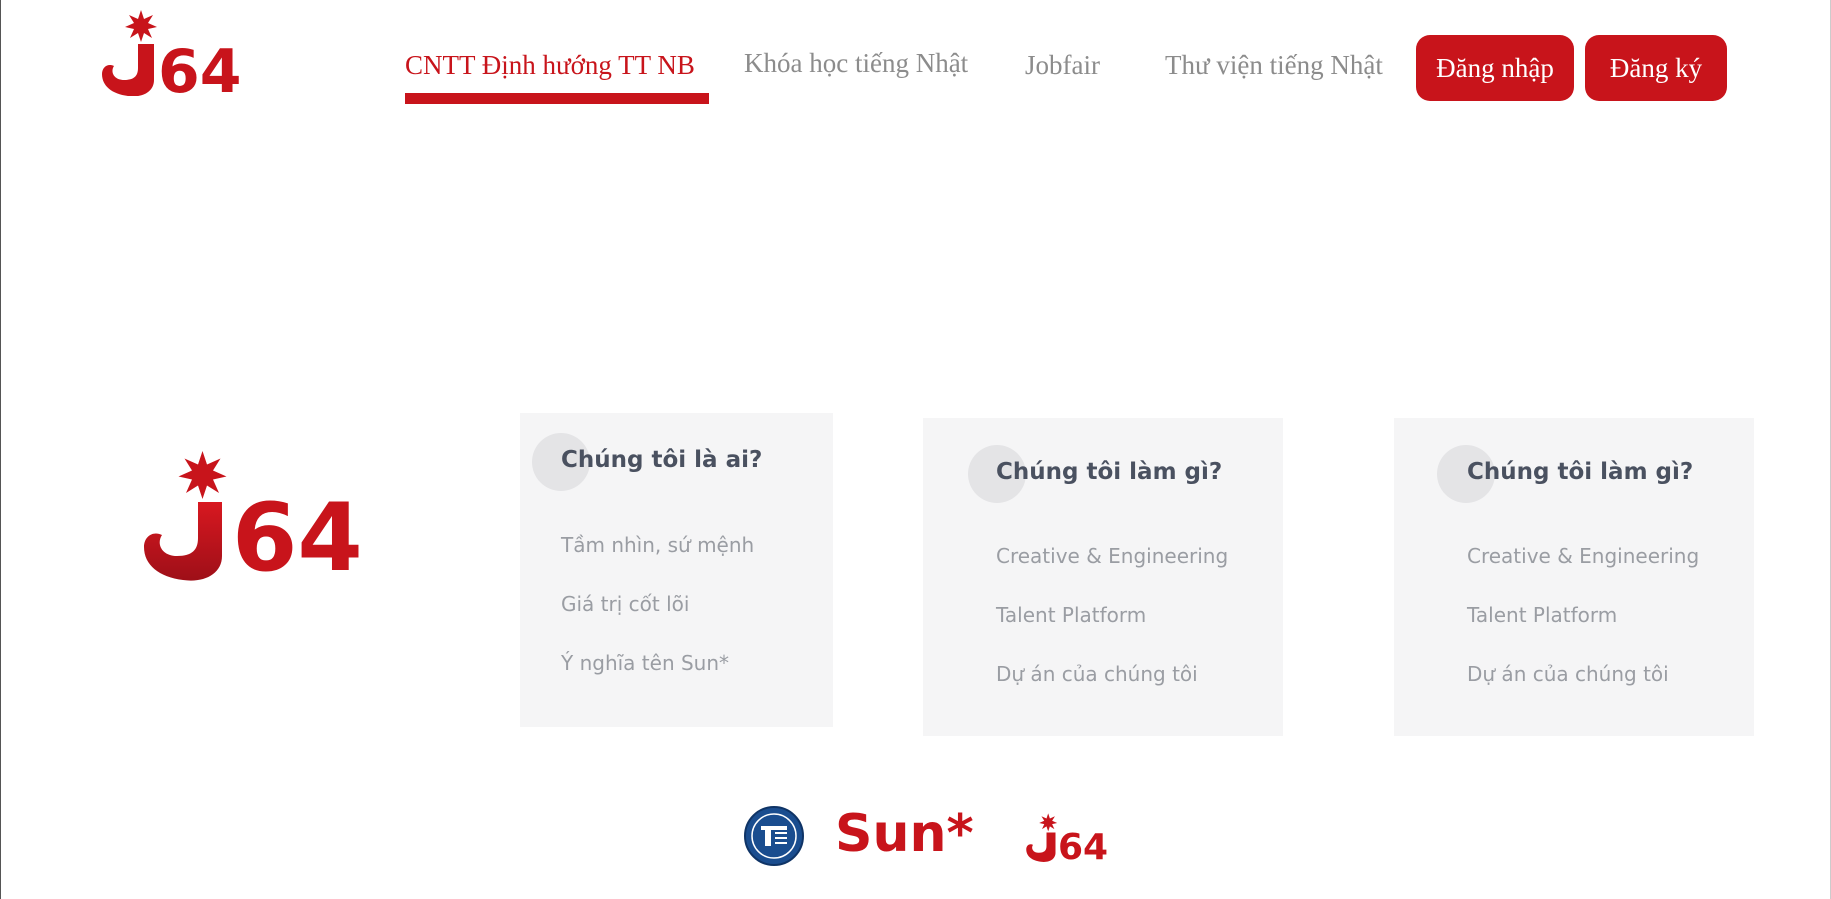 This screenshot has height=899, width=1831. I want to click on j64-logo-footer: 64, so click(1067, 840).